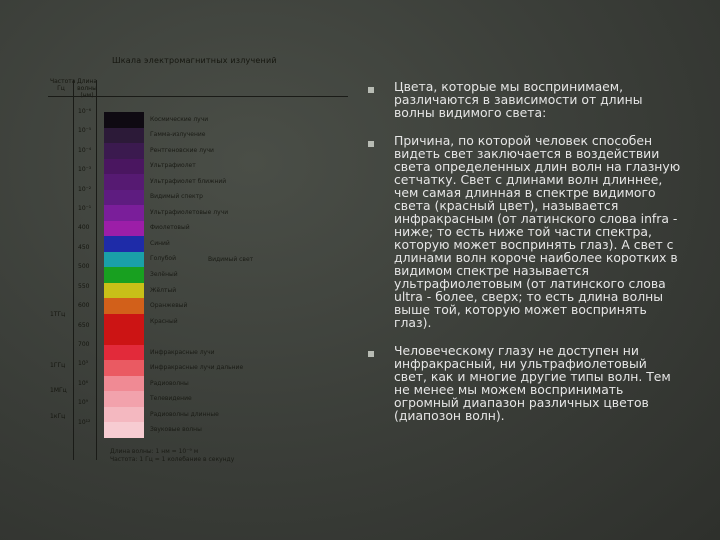 This screenshot has width=720, height=540. Describe the element at coordinates (58, 365) in the screenshot. I see `frequency-label: 1ГГц` at that location.